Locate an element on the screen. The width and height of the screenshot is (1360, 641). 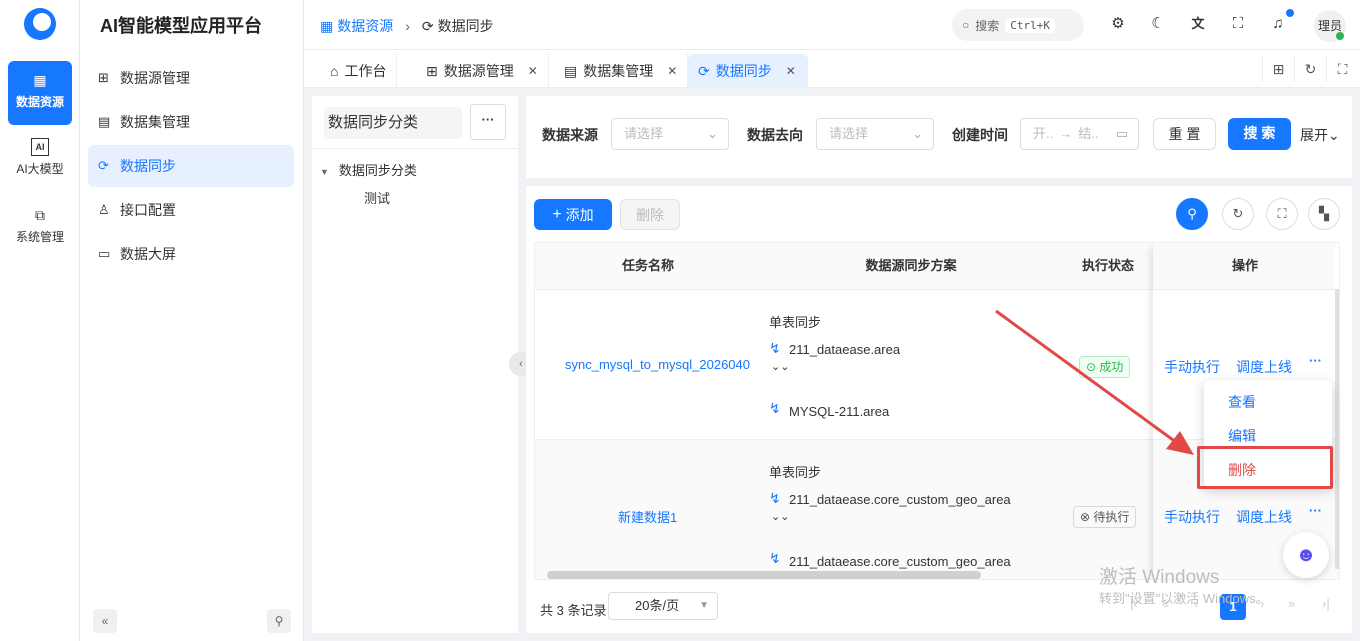
ai-icon: AI is located at coordinates (40, 147).